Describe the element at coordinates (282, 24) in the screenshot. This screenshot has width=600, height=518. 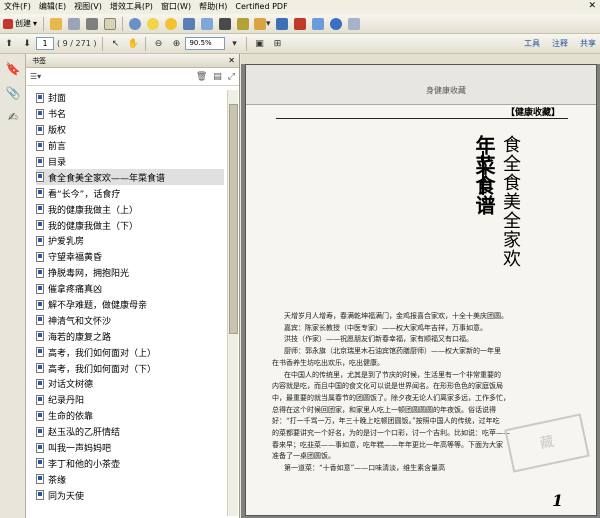
I see `export-button` at that location.